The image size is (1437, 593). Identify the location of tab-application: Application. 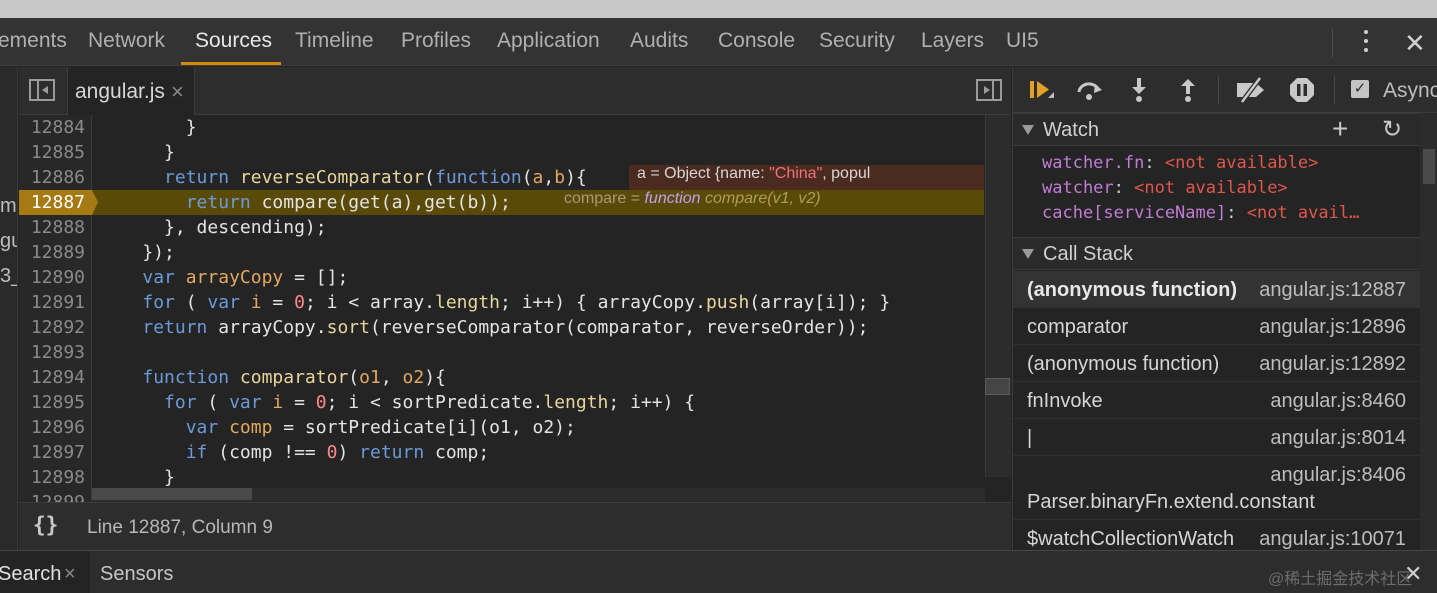
(548, 41).